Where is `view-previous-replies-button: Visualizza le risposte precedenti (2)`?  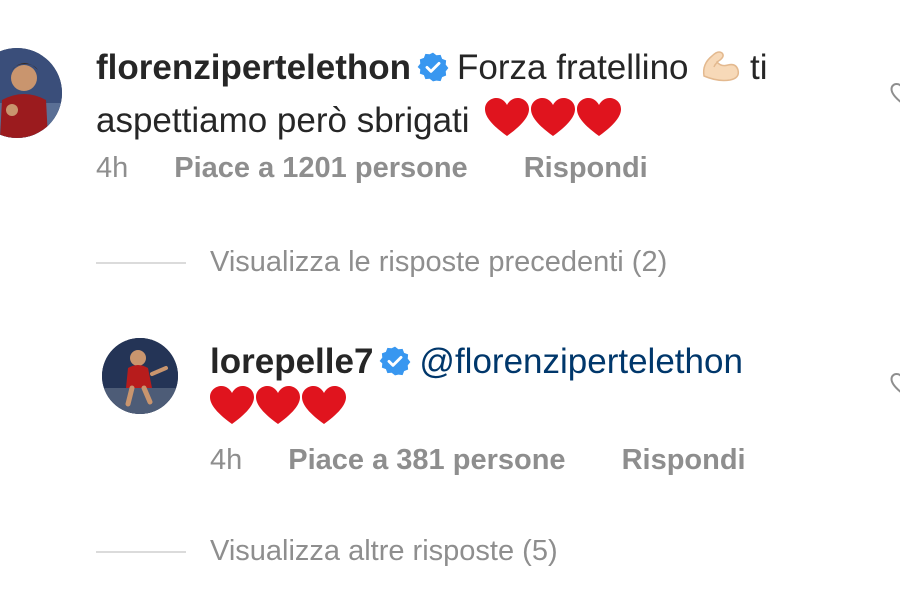 view-previous-replies-button: Visualizza le risposte precedenti (2) is located at coordinates (381, 262).